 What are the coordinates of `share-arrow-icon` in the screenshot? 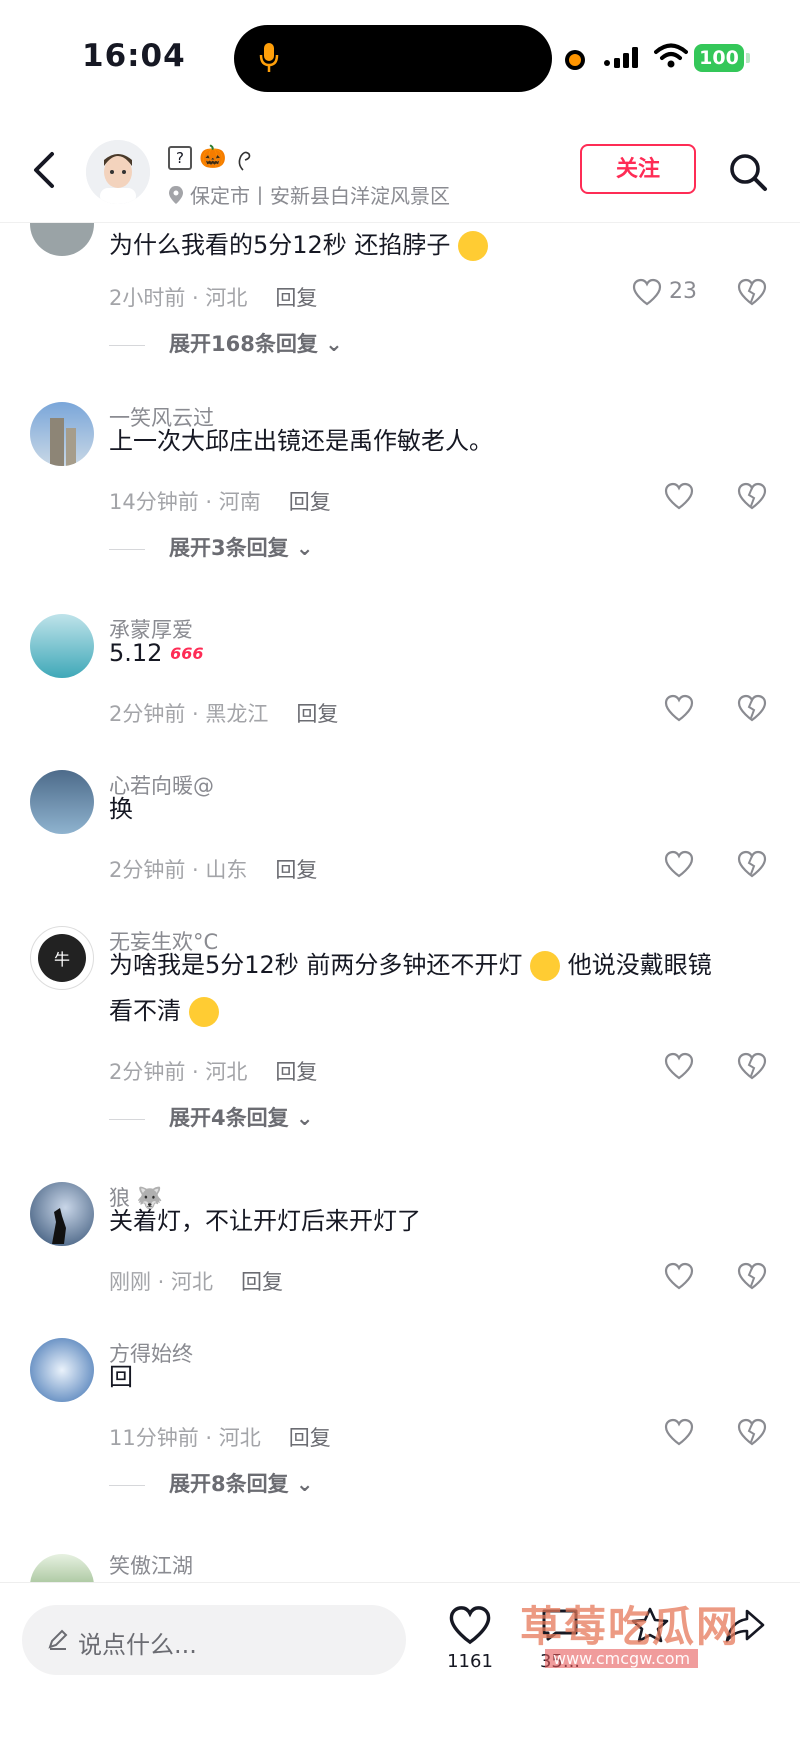 It's located at (745, 1629).